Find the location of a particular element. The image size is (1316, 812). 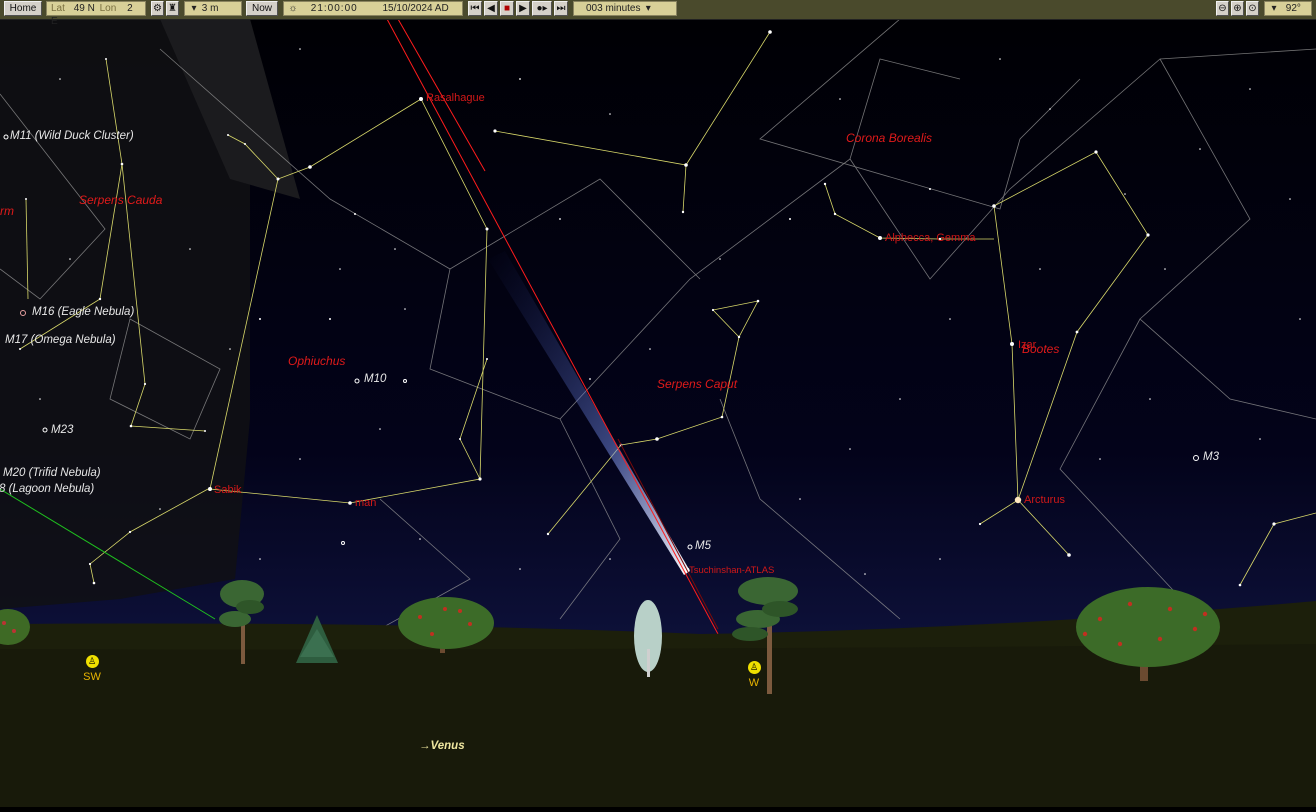

play-icon: ●▸ is located at coordinates (542, 8).